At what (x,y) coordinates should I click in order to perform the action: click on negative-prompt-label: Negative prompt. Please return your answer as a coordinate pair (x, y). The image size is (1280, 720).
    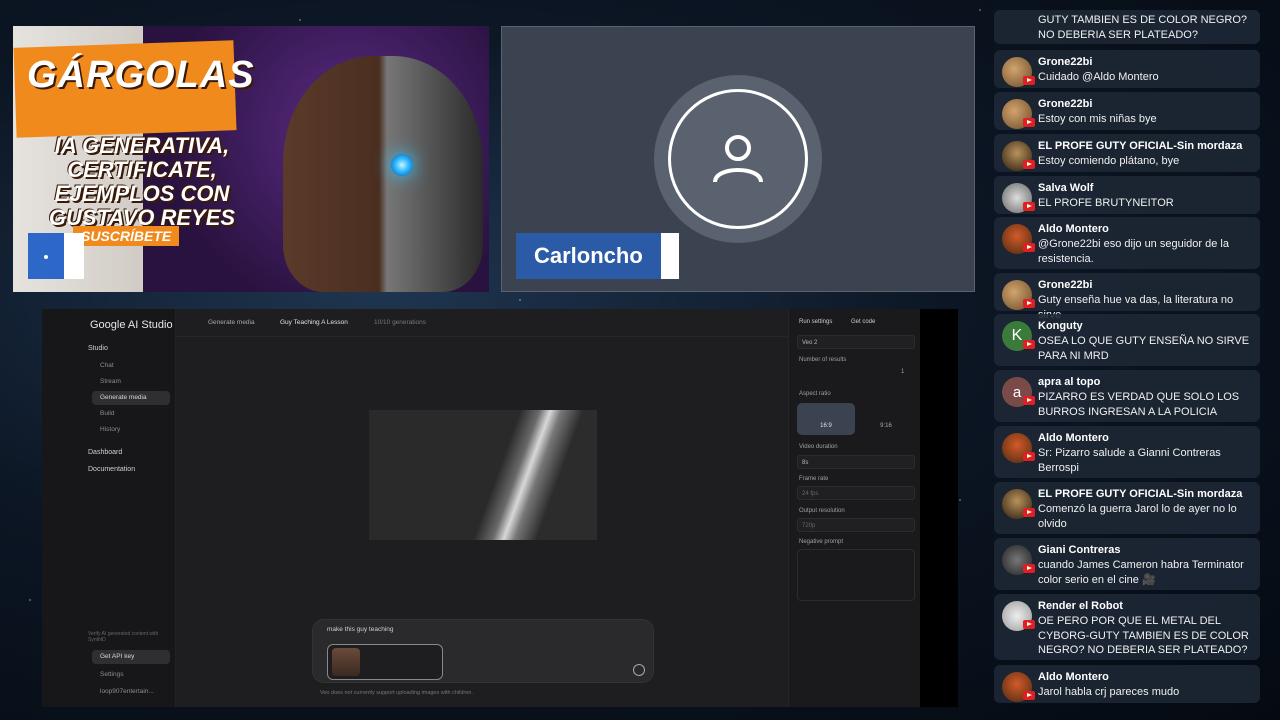
    Looking at the image, I should click on (821, 542).